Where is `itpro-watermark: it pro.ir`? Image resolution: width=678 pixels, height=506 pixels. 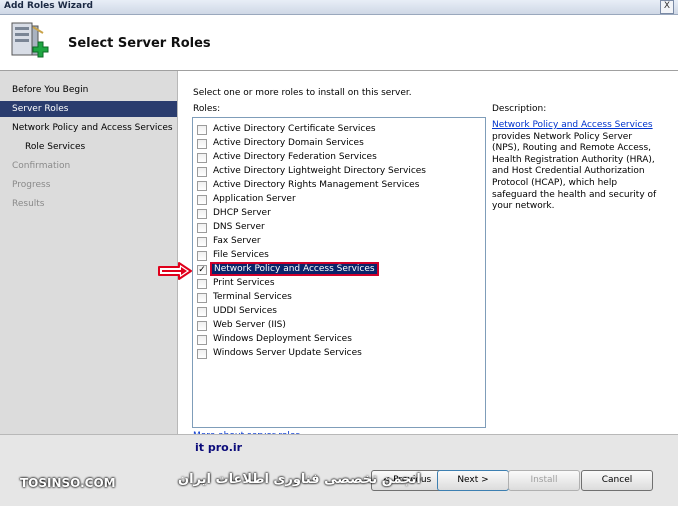
itpro-watermark: it pro.ir is located at coordinates (219, 447).